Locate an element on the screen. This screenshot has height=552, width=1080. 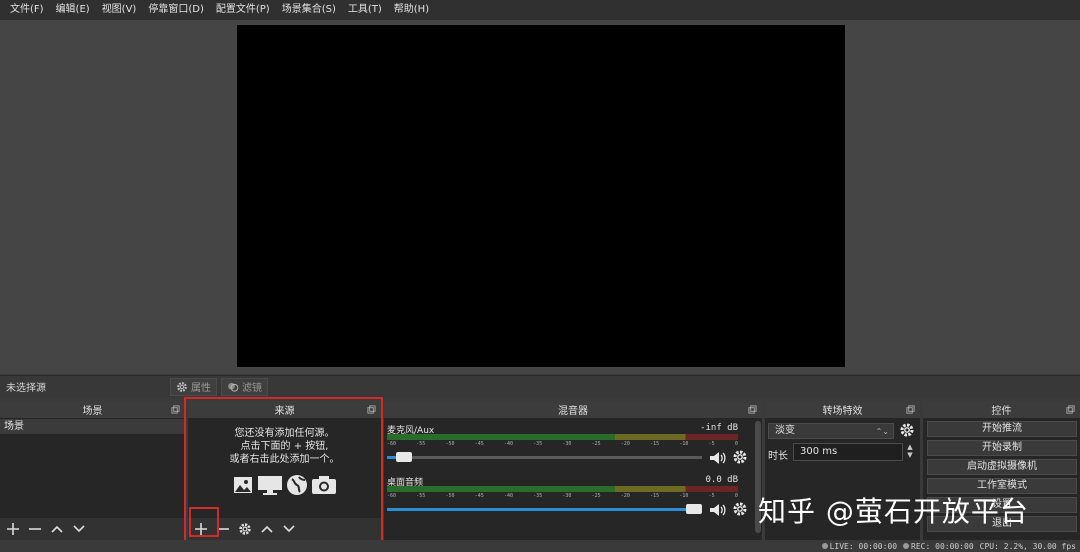
live-time: LIVE: 00:00:00 is located at coordinates (863, 546).